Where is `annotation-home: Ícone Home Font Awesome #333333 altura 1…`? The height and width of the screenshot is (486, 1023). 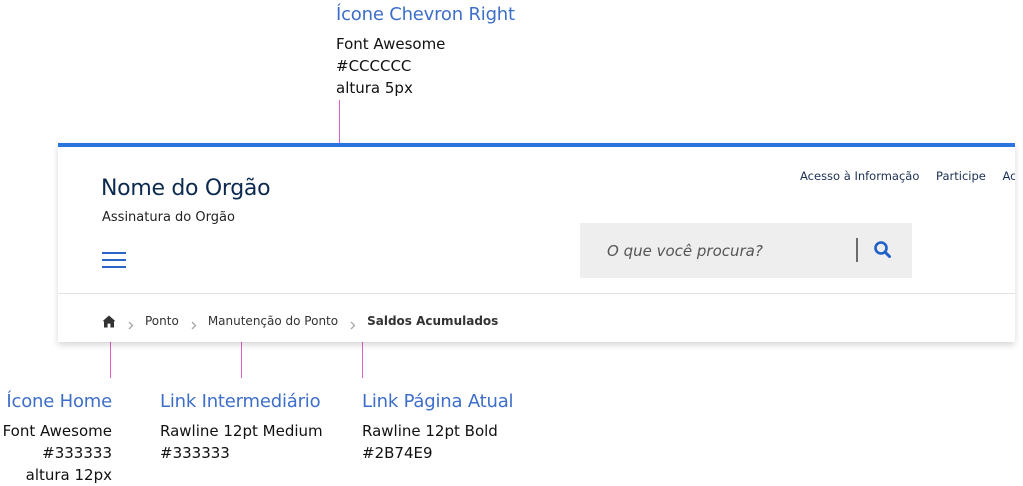
annotation-home: Ícone Home Font Awesome #333333 altura 1… is located at coordinates (57, 438).